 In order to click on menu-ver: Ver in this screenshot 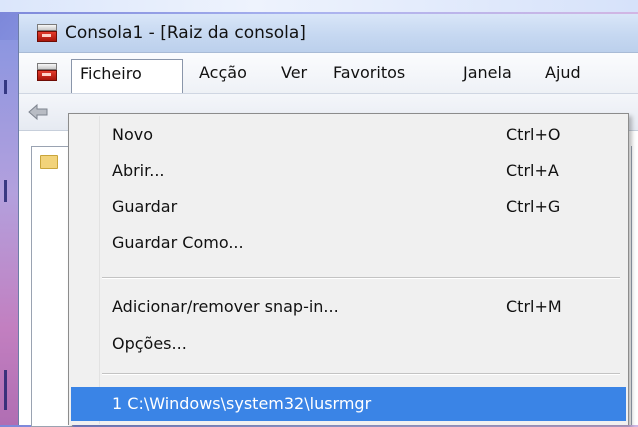, I will do `click(294, 73)`.